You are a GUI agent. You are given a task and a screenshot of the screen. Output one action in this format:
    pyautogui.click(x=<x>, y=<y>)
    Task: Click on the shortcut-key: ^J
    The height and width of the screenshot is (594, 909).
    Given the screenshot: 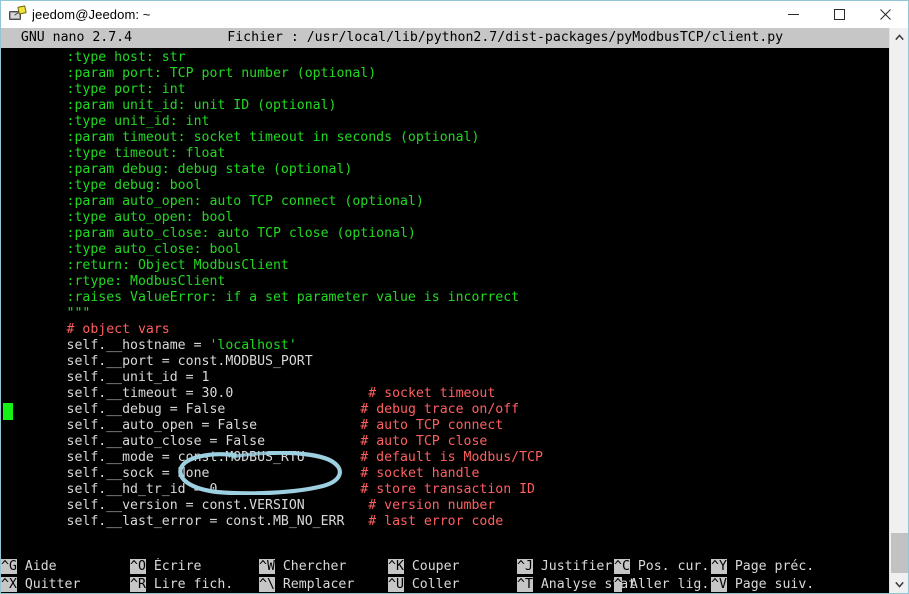 What is the action you would take?
    pyautogui.click(x=525, y=566)
    